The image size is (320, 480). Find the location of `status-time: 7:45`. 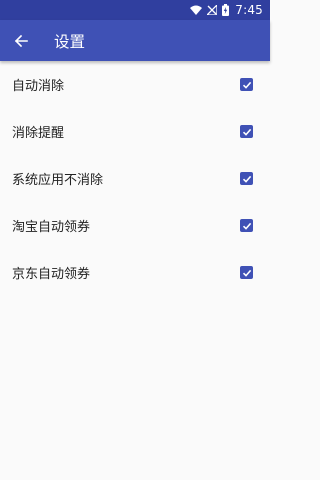

status-time: 7:45 is located at coordinates (249, 10).